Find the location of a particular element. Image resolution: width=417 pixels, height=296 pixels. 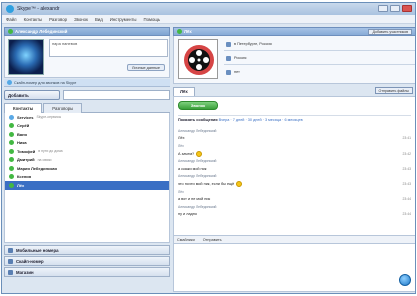

contact-item: Ксения is located at coordinates (87, 177).